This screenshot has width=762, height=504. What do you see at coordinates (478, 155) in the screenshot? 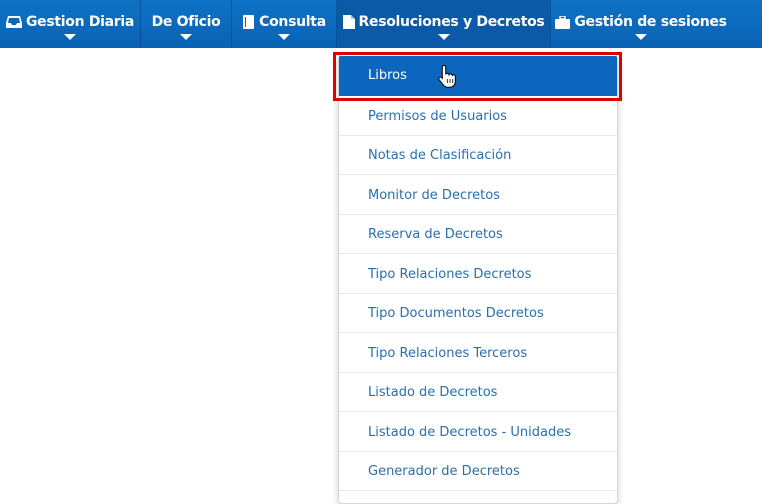
I see `menu-item-notas-clasificacion: Notas de Clasificación` at bounding box center [478, 155].